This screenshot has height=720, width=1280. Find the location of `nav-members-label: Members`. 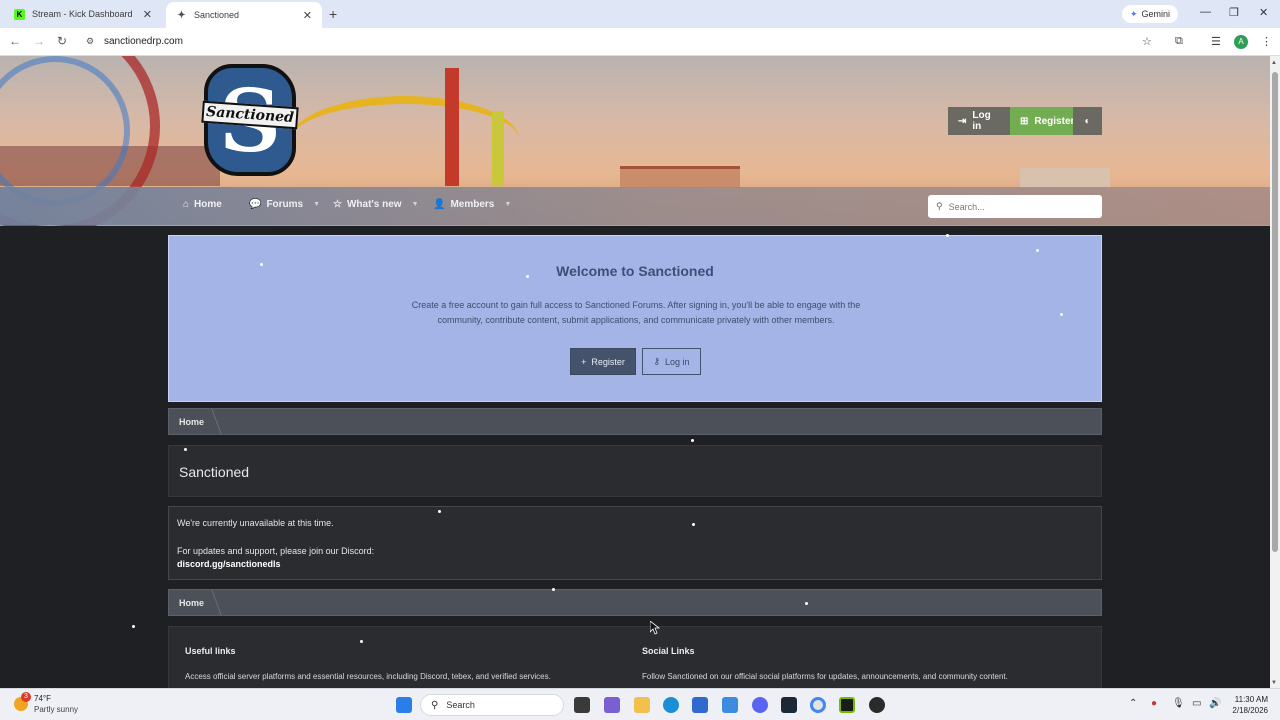

nav-members-label: Members is located at coordinates (472, 204).